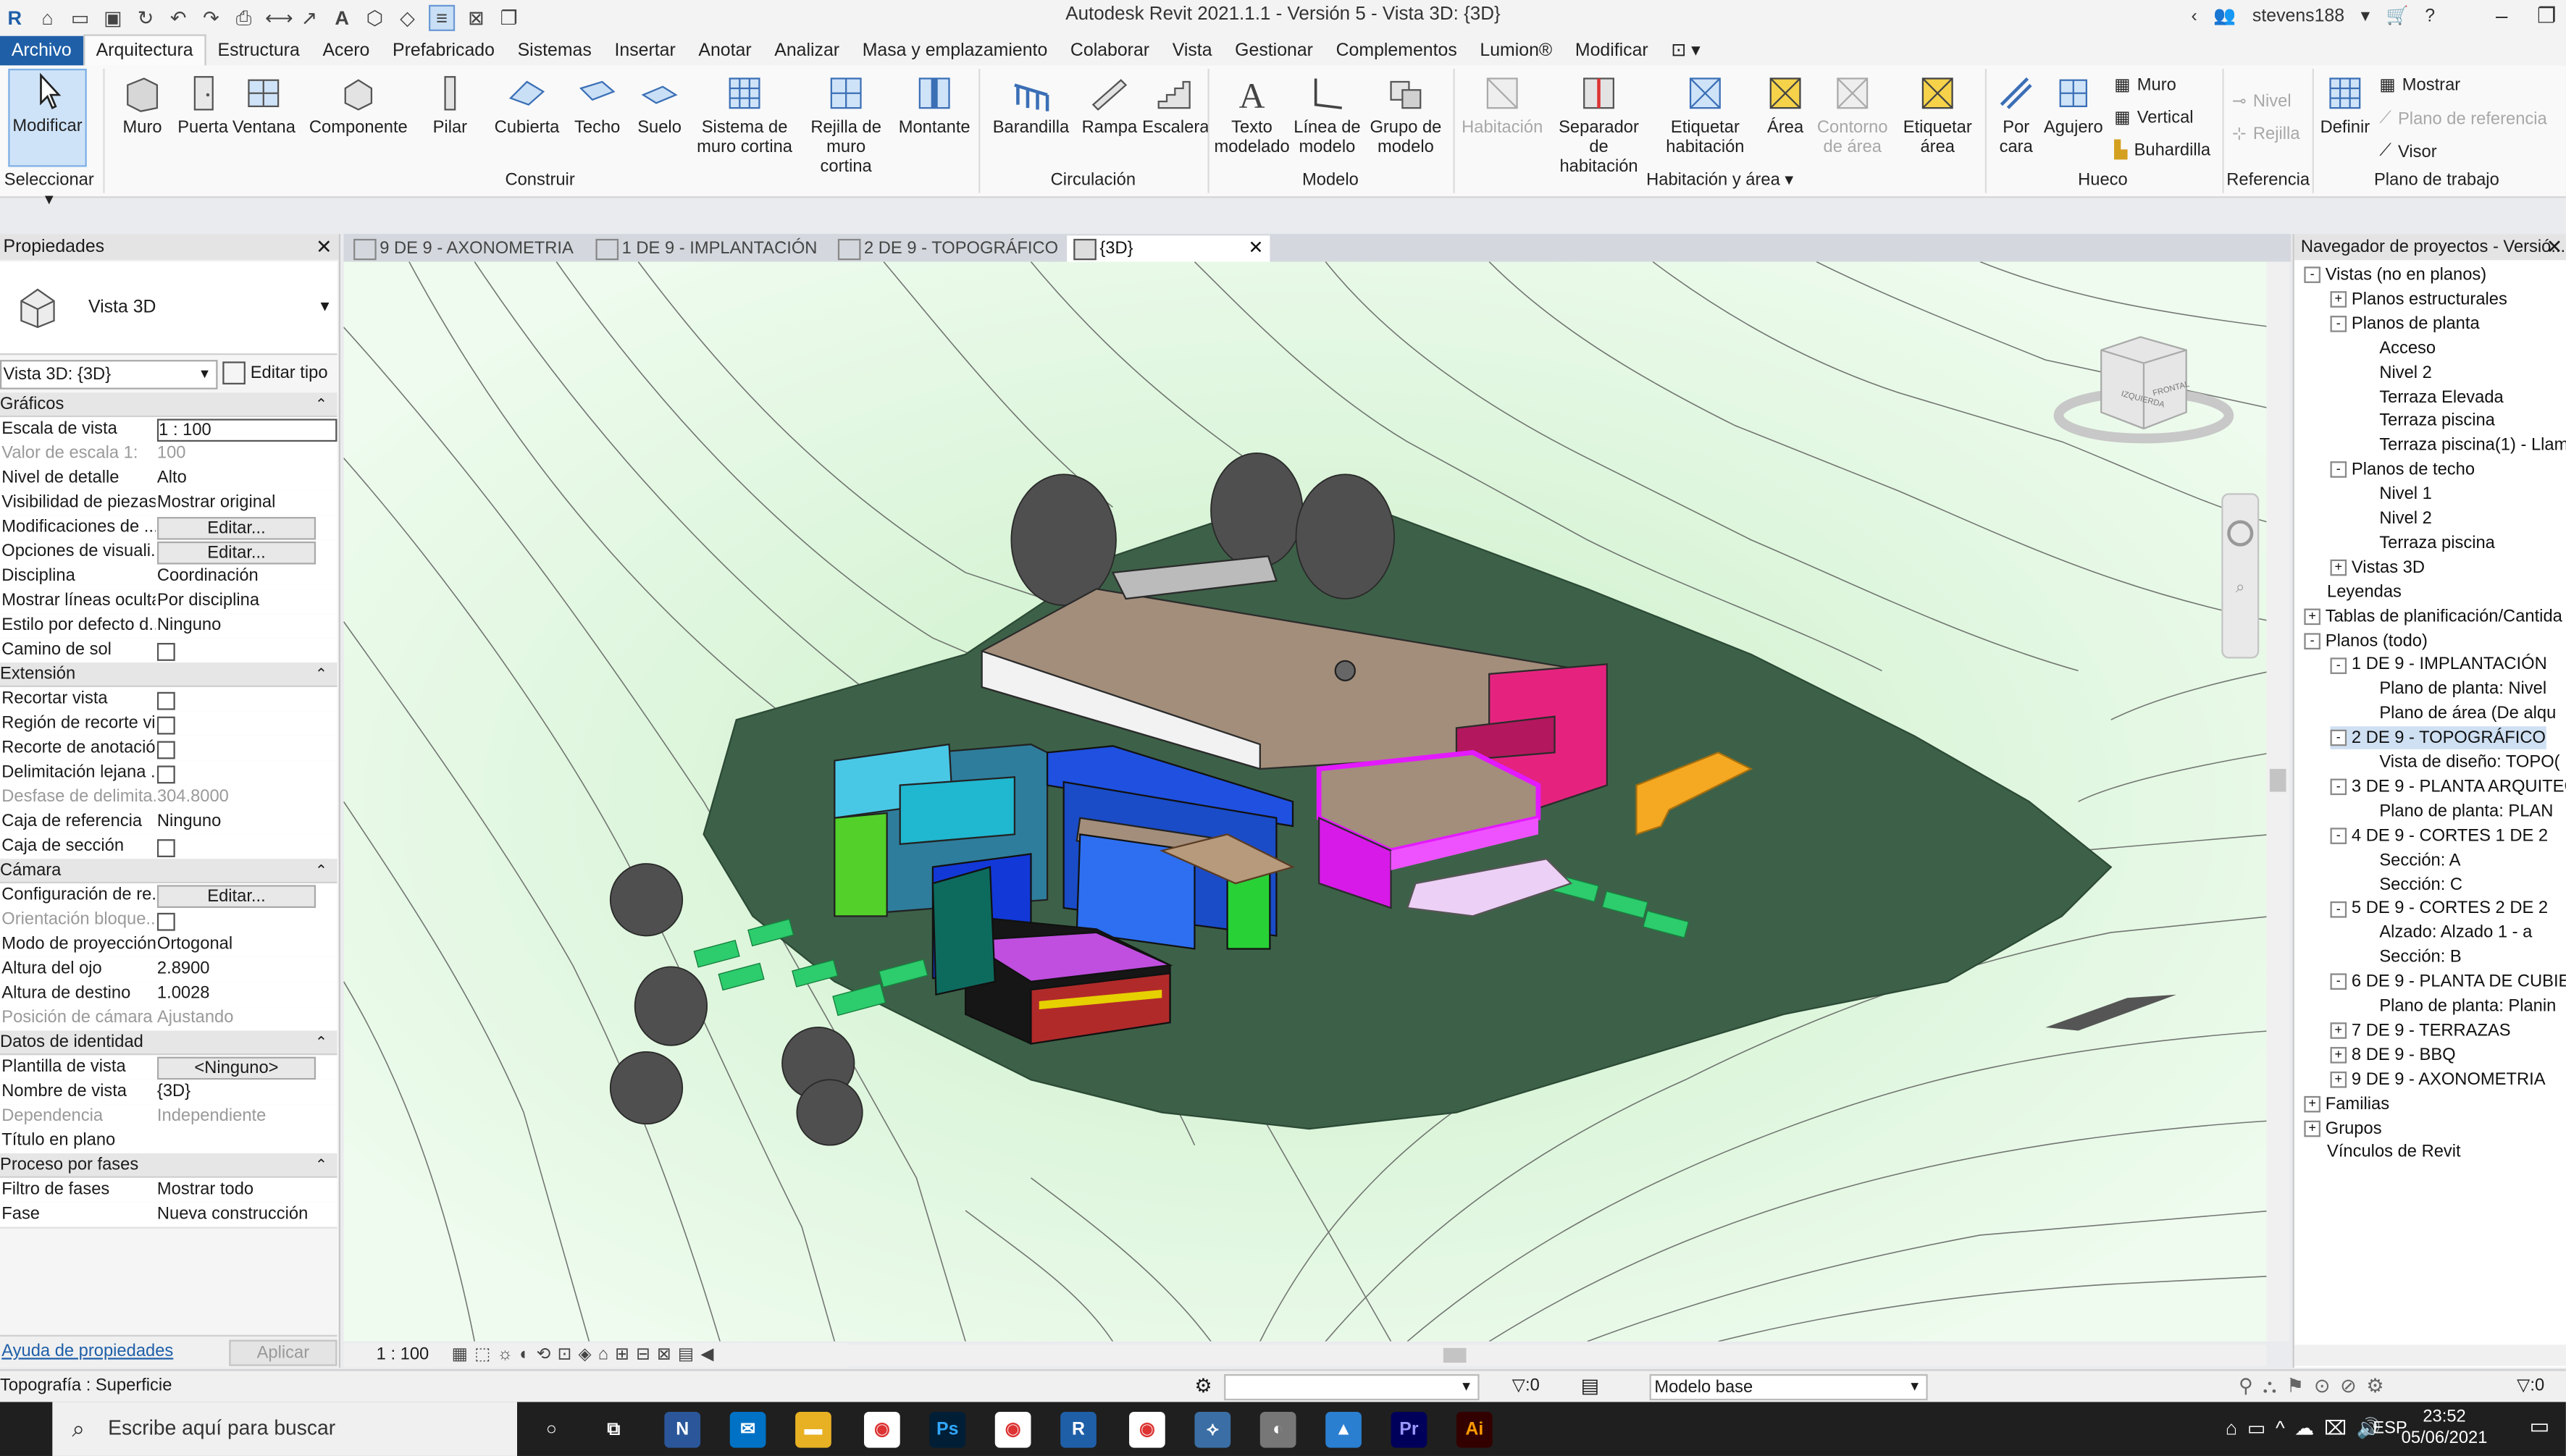 This screenshot has height=1456, width=2566. What do you see at coordinates (2366, 641) in the screenshot?
I see `browser-node: - Planos (todo)` at bounding box center [2366, 641].